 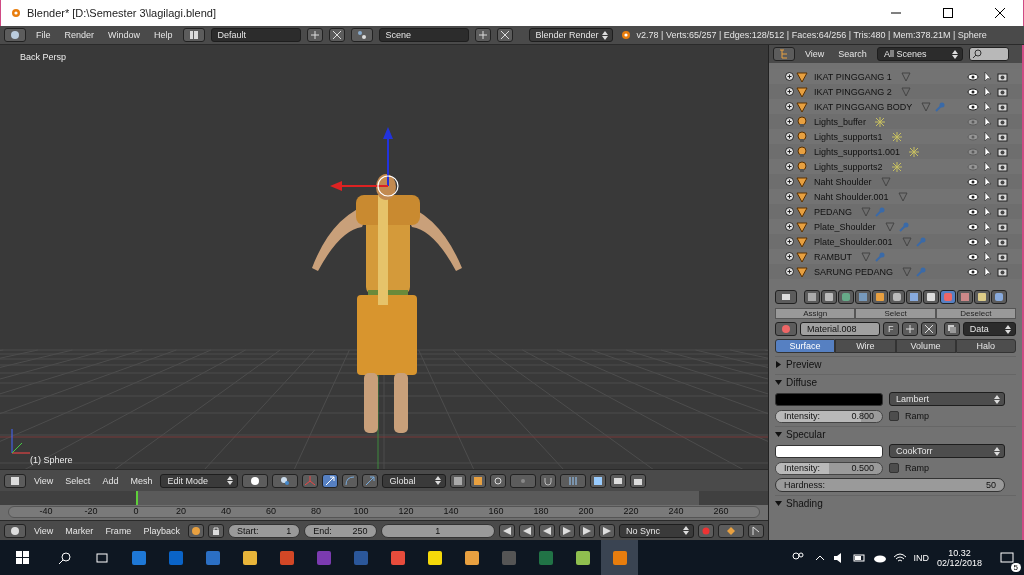 I want to click on panel-title: Specular, so click(x=806, y=434).